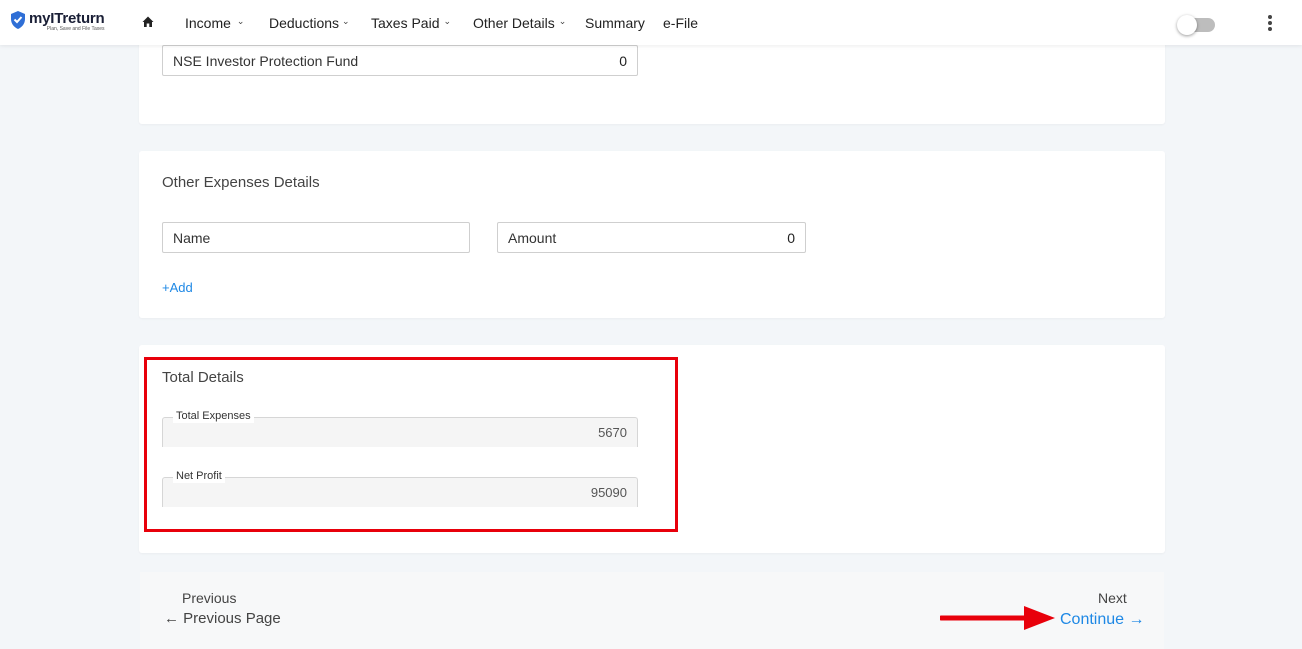  Describe the element at coordinates (75, 29) in the screenshot. I see `logo-tagline: Plan, Save and File Taxes` at that location.